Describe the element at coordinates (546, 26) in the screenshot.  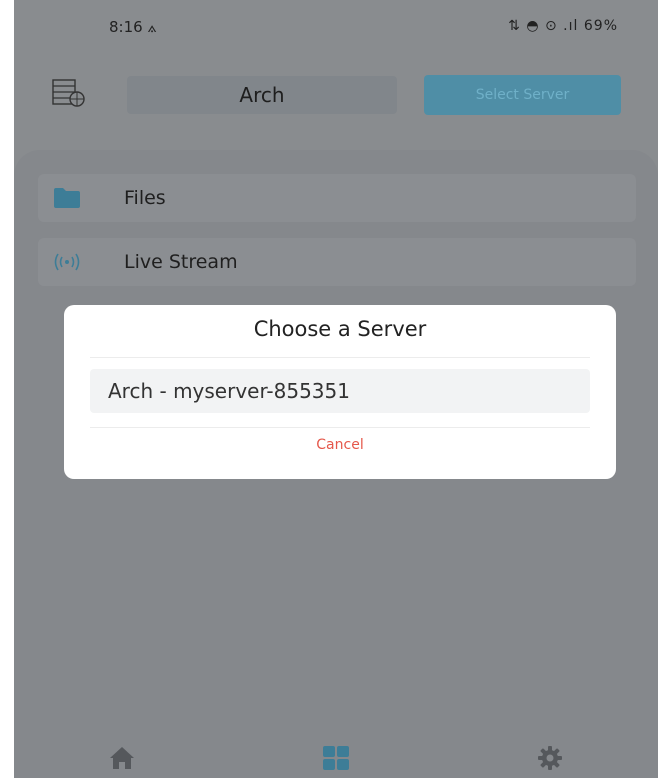
I see `signal-icons: ⇅ ◓ ⊙ .ıl` at that location.